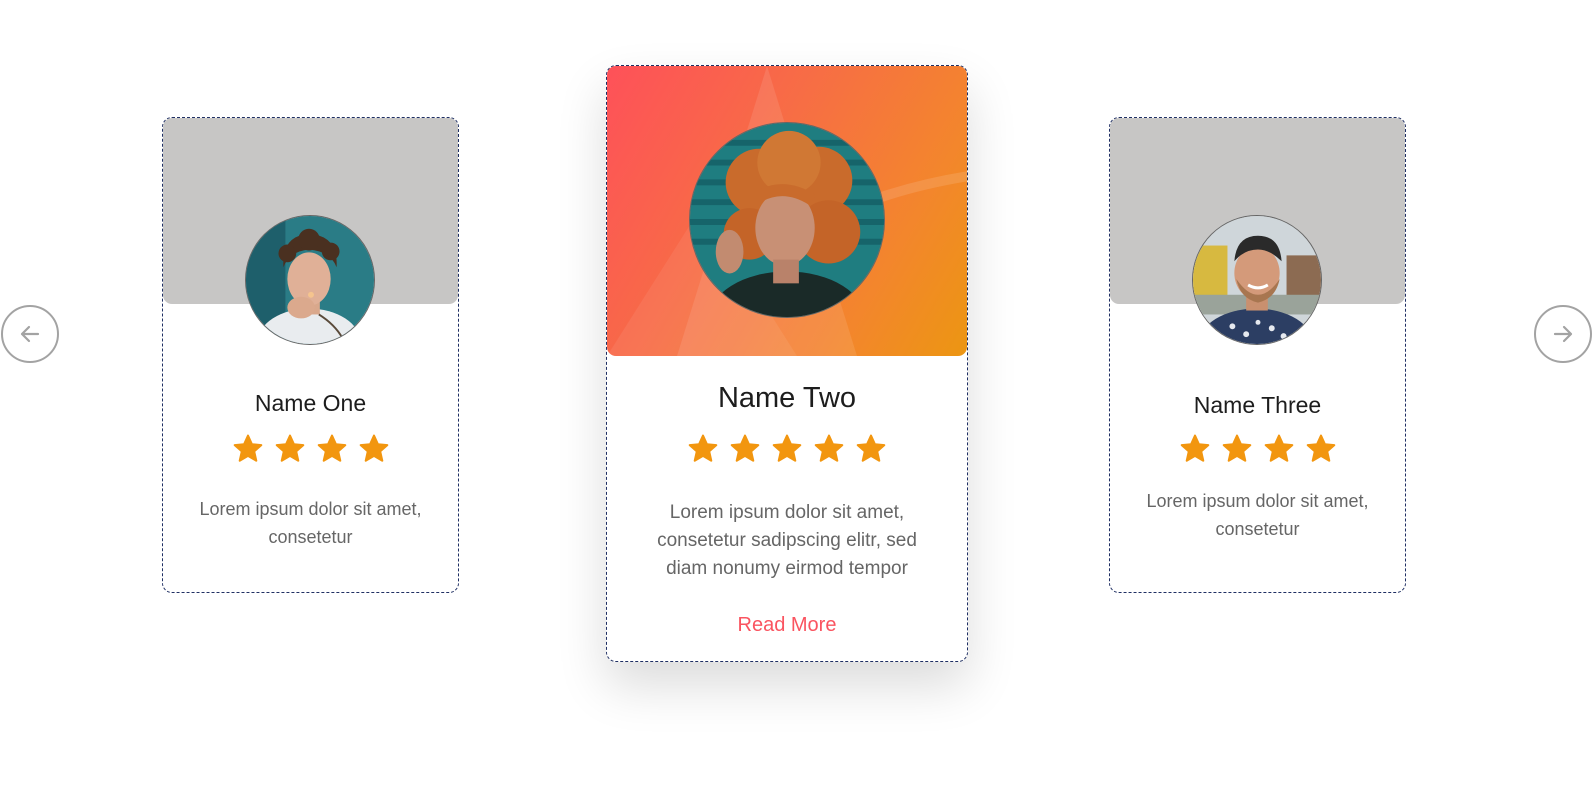  I want to click on card-name: Name One, so click(310, 403).